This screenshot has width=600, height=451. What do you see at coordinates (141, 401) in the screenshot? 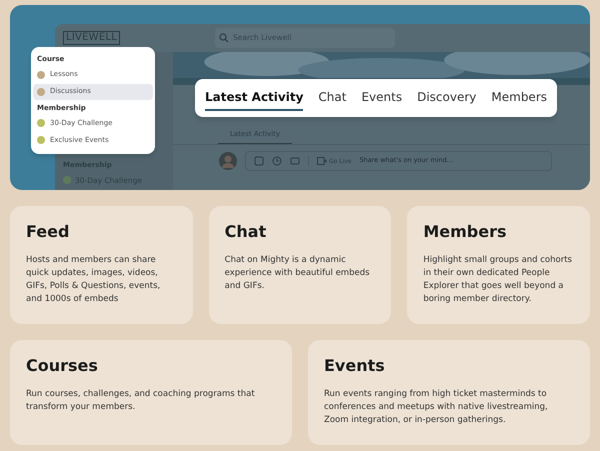
I see `card-text: Run courses, challenges, and coaching programs that transform your members.` at bounding box center [141, 401].